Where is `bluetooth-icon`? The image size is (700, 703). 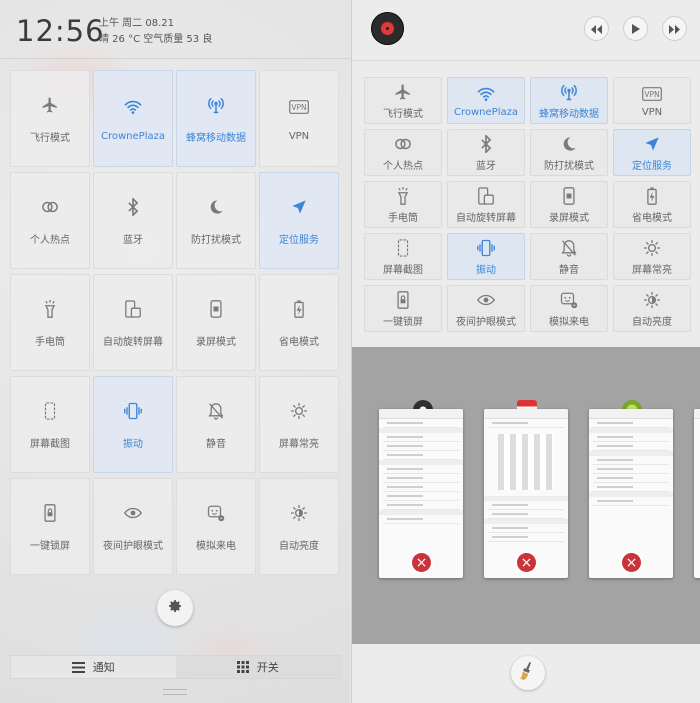 bluetooth-icon is located at coordinates (133, 207).